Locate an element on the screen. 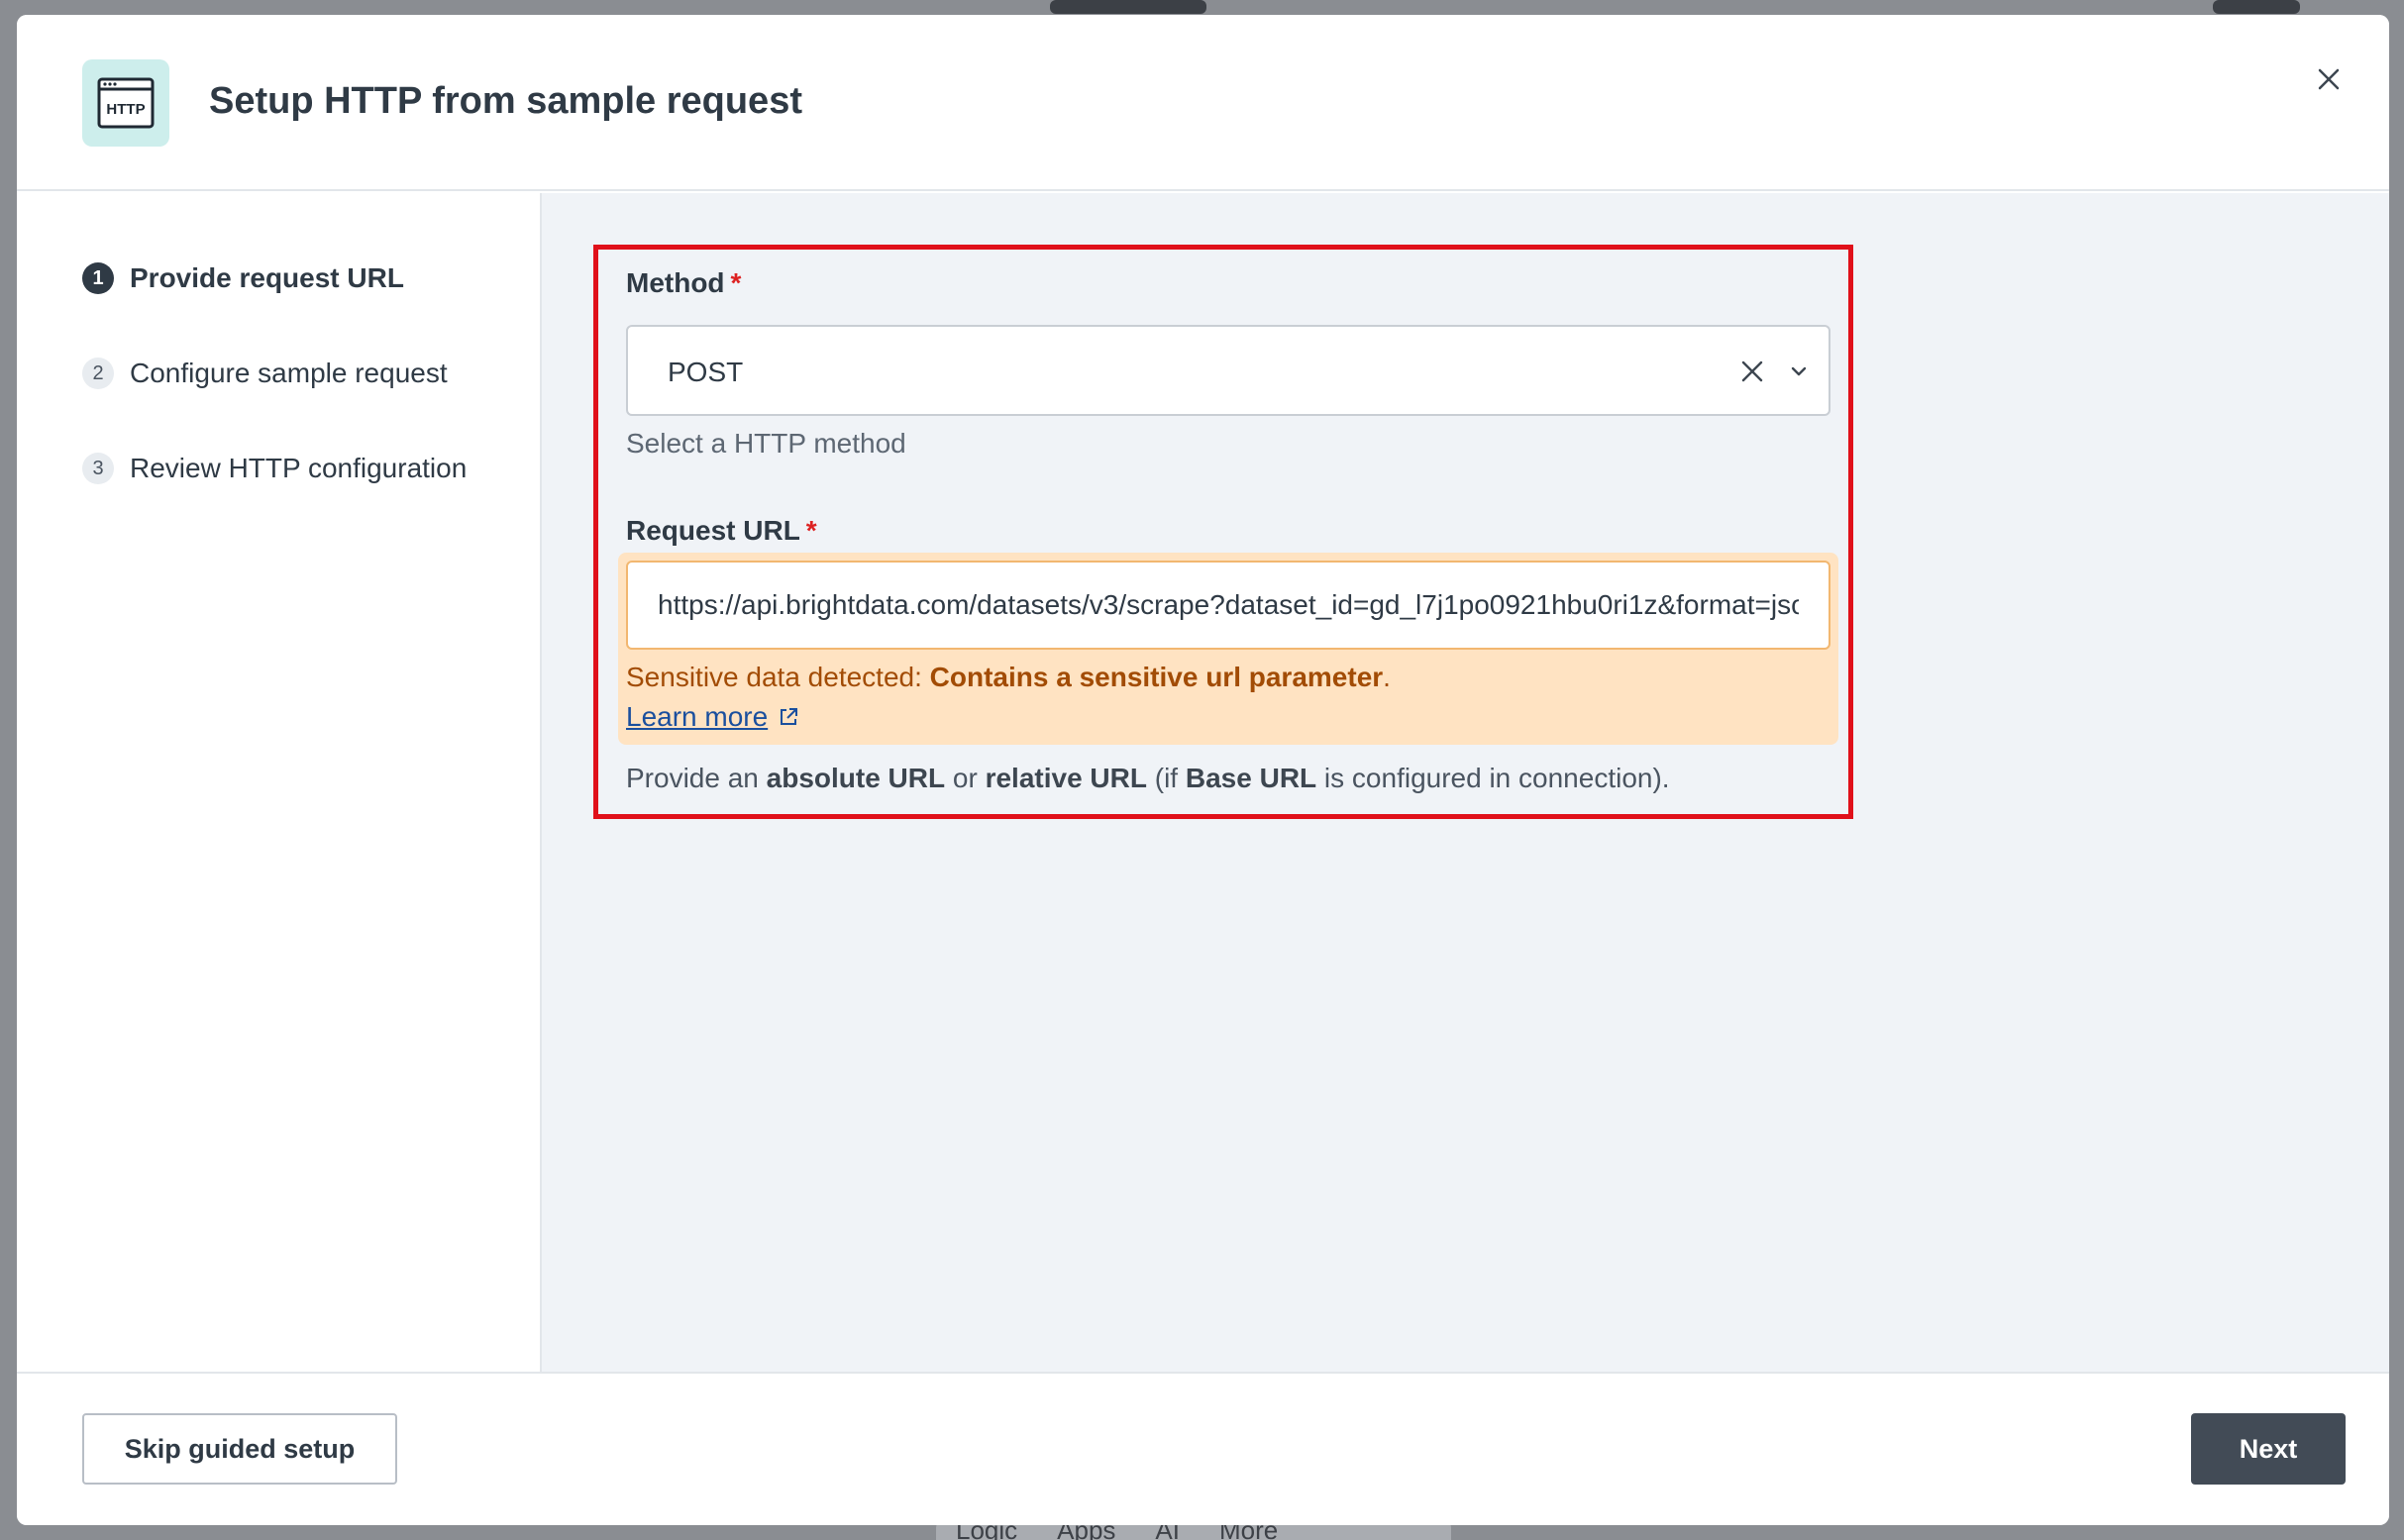  step-configure-sample-request: 2 Configure sample request is located at coordinates (265, 373).